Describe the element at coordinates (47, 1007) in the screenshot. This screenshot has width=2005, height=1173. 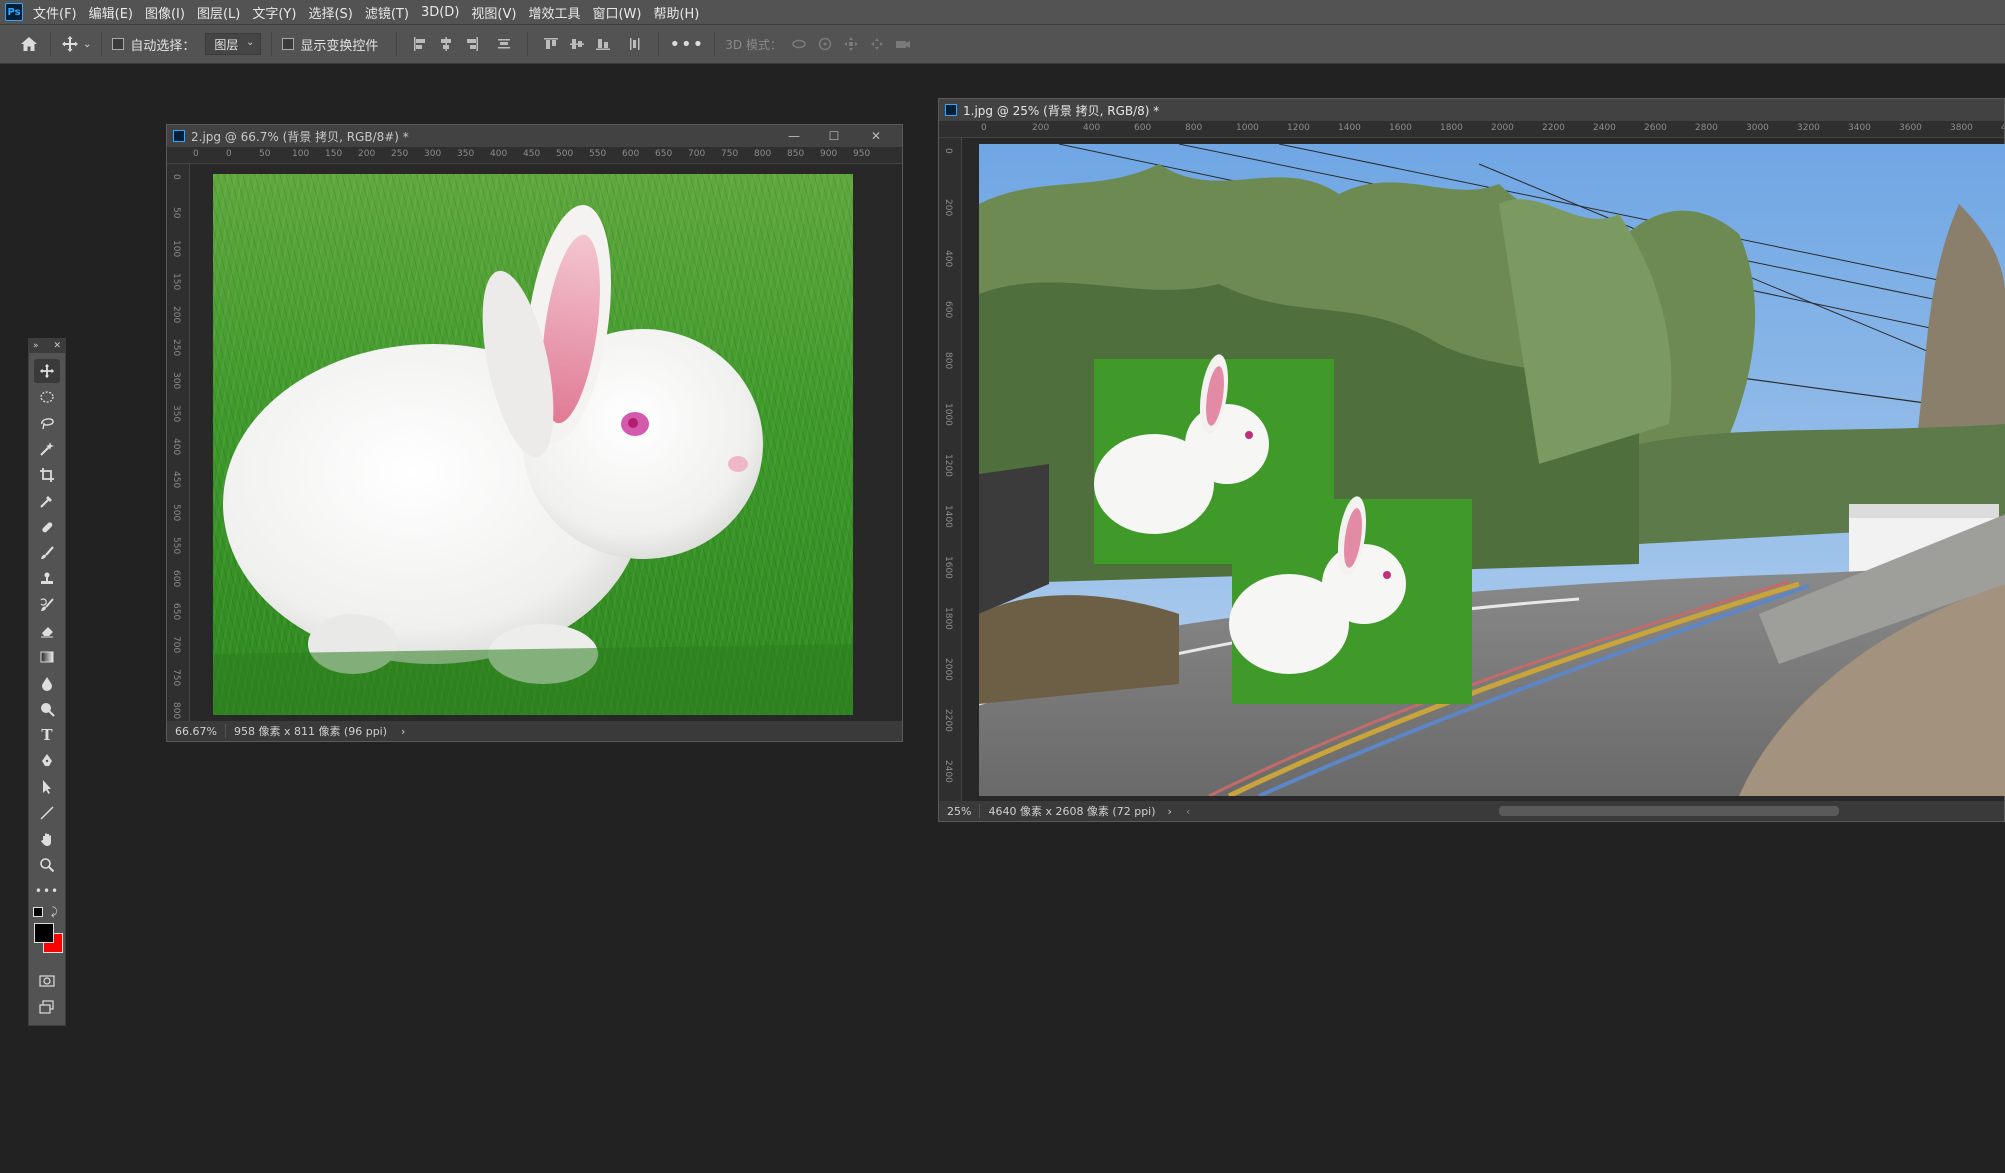
I see `screen-mode-icon` at that location.